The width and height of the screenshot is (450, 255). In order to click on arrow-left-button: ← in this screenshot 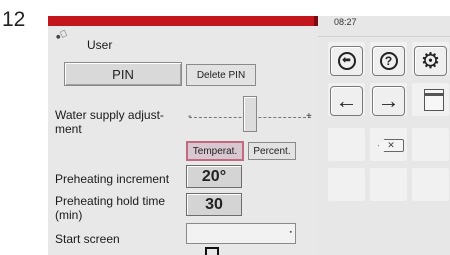, I will do `click(346, 101)`.